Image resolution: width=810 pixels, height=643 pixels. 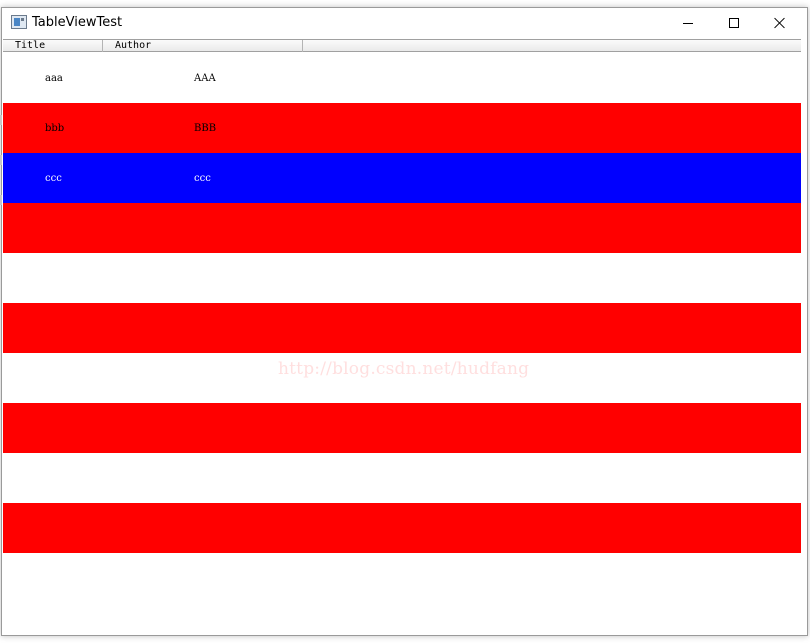 I want to click on watermark-text: http://blog.csdn.net/hudfang, so click(x=404, y=369).